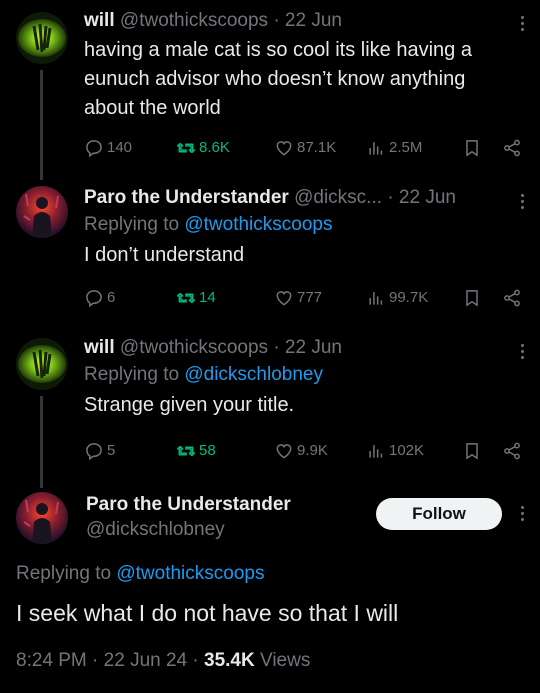  Describe the element at coordinates (207, 450) in the screenshot. I see `retweet-count: 58` at that location.